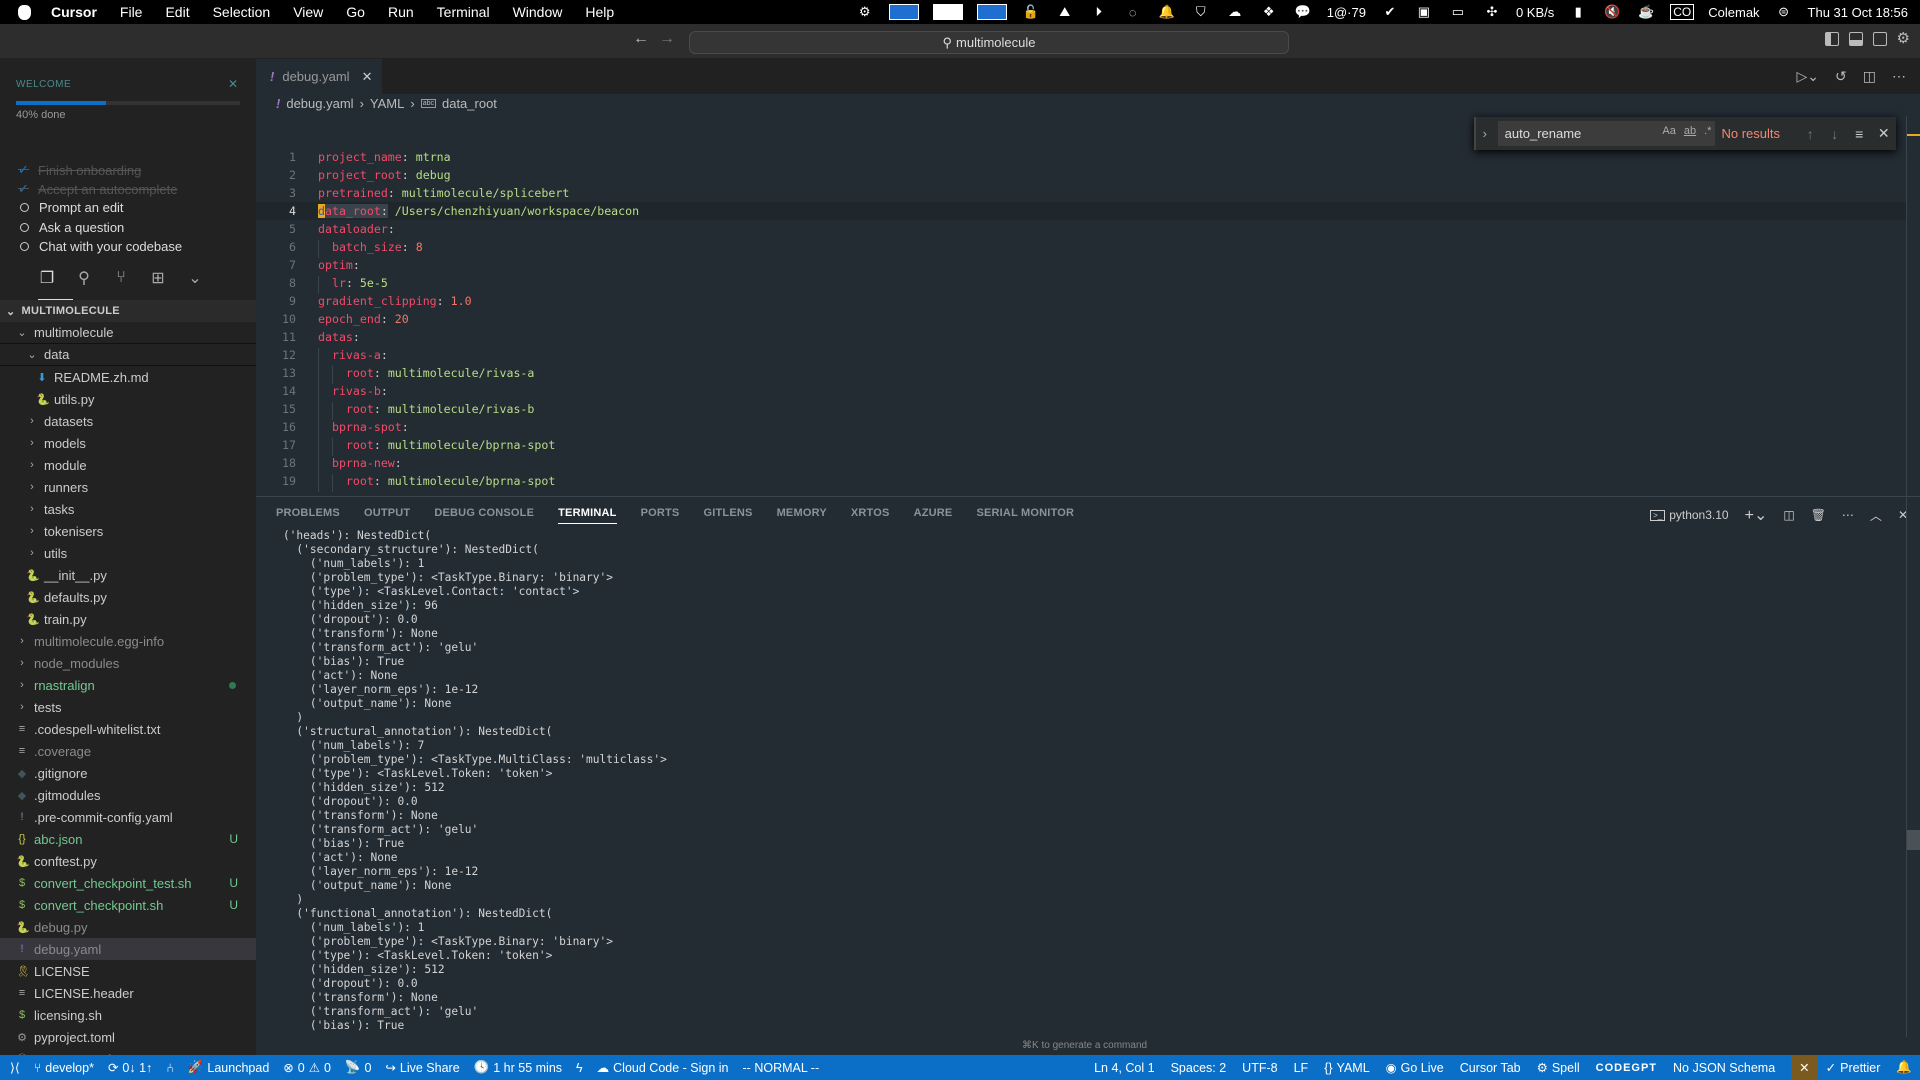  What do you see at coordinates (1124, 1068) in the screenshot?
I see `cursor-position: Ln 4, Col 1` at bounding box center [1124, 1068].